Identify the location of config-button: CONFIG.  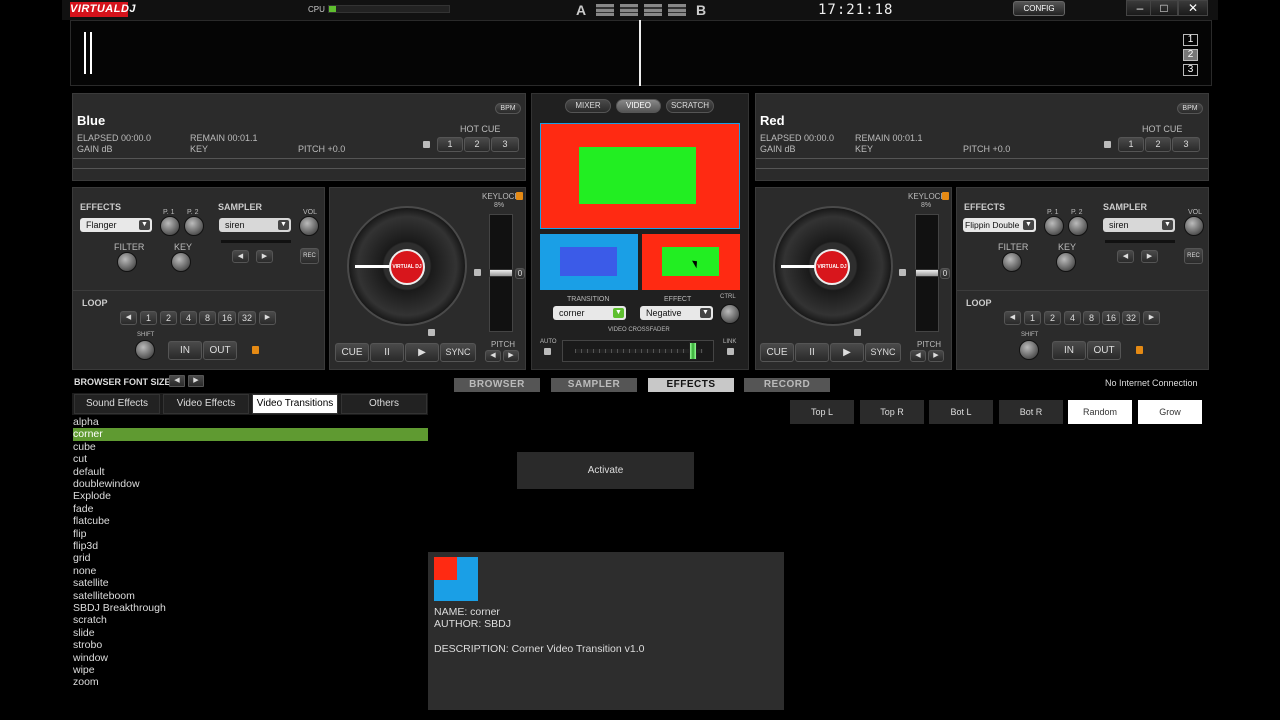
(1039, 8).